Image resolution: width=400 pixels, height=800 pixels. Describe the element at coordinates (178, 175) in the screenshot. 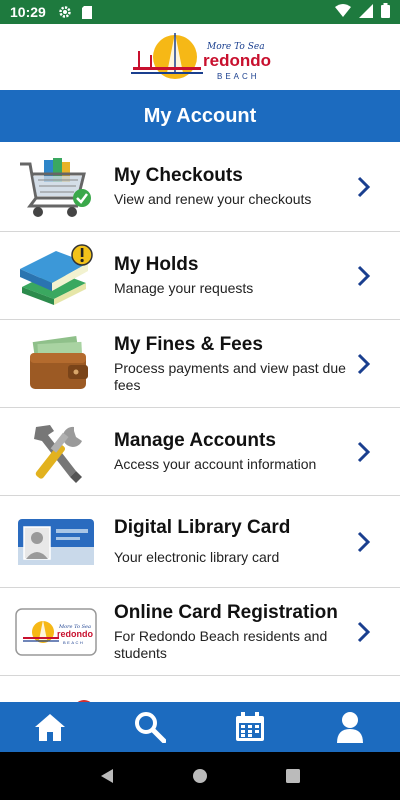

I see `menu-item-title: My Checkouts` at that location.